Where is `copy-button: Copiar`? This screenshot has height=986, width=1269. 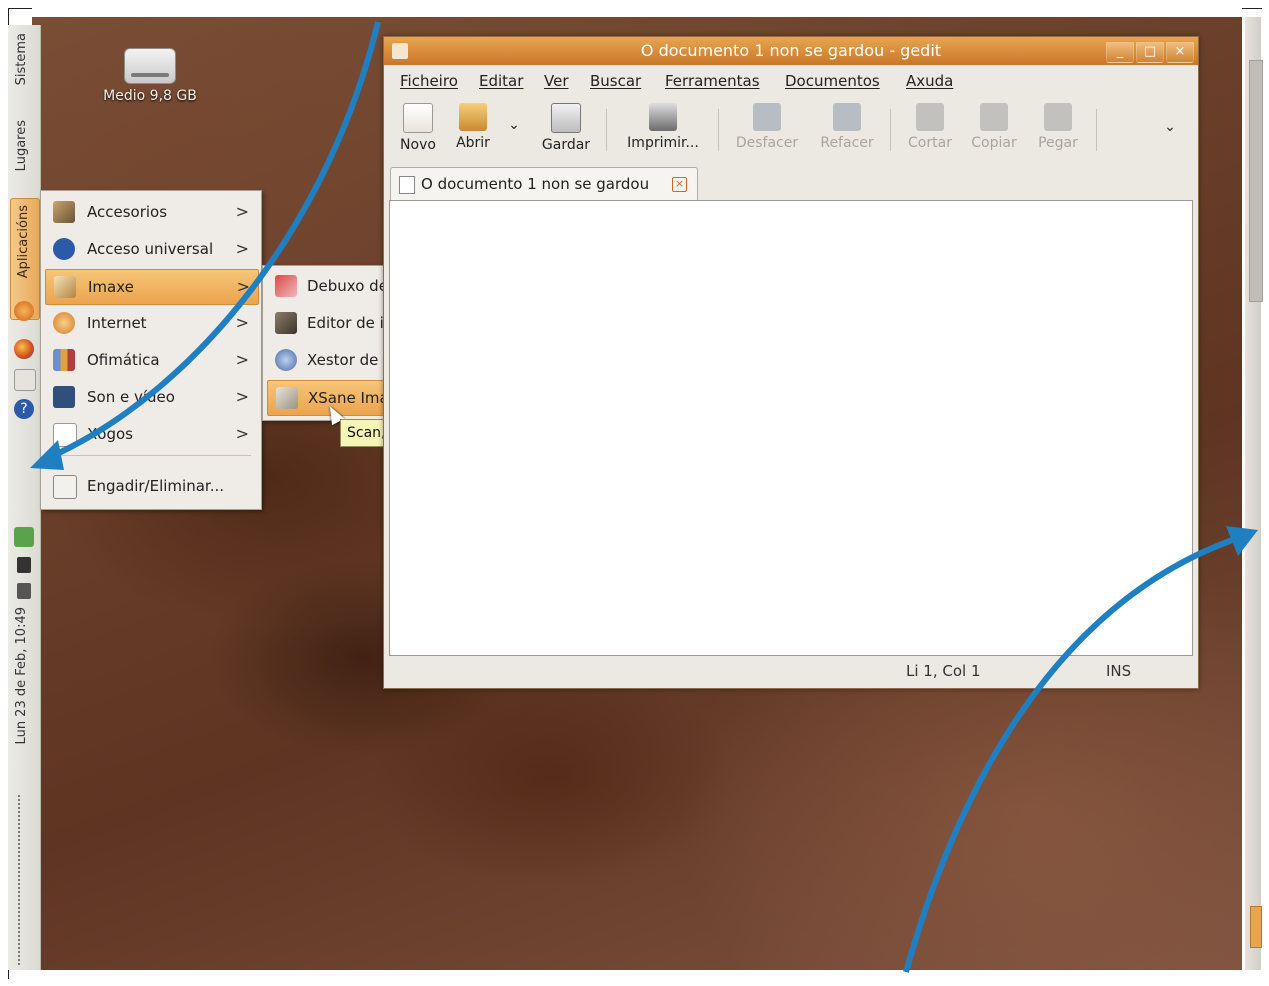 copy-button: Copiar is located at coordinates (994, 127).